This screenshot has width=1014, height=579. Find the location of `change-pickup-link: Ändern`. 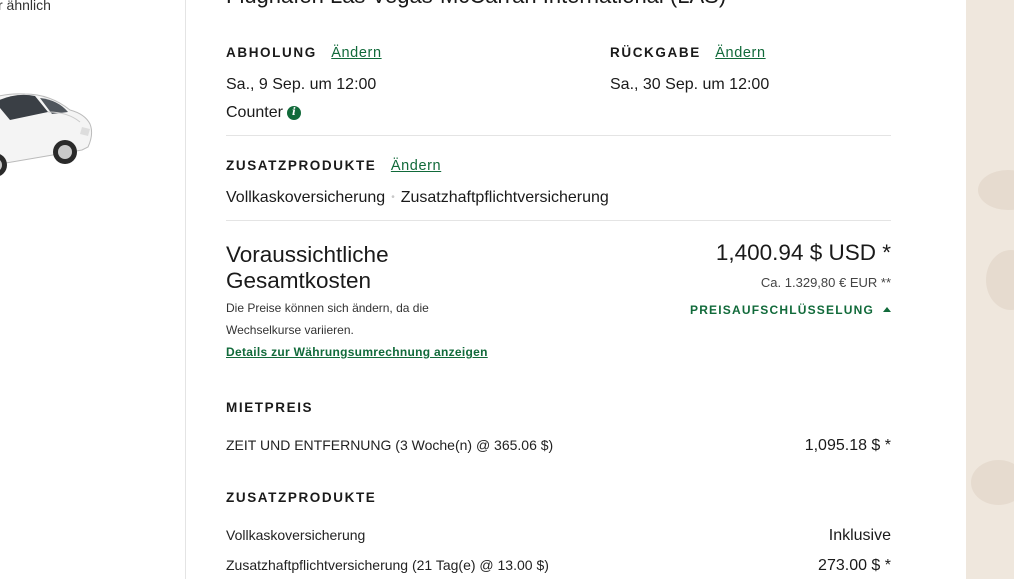

change-pickup-link: Ändern is located at coordinates (356, 53).